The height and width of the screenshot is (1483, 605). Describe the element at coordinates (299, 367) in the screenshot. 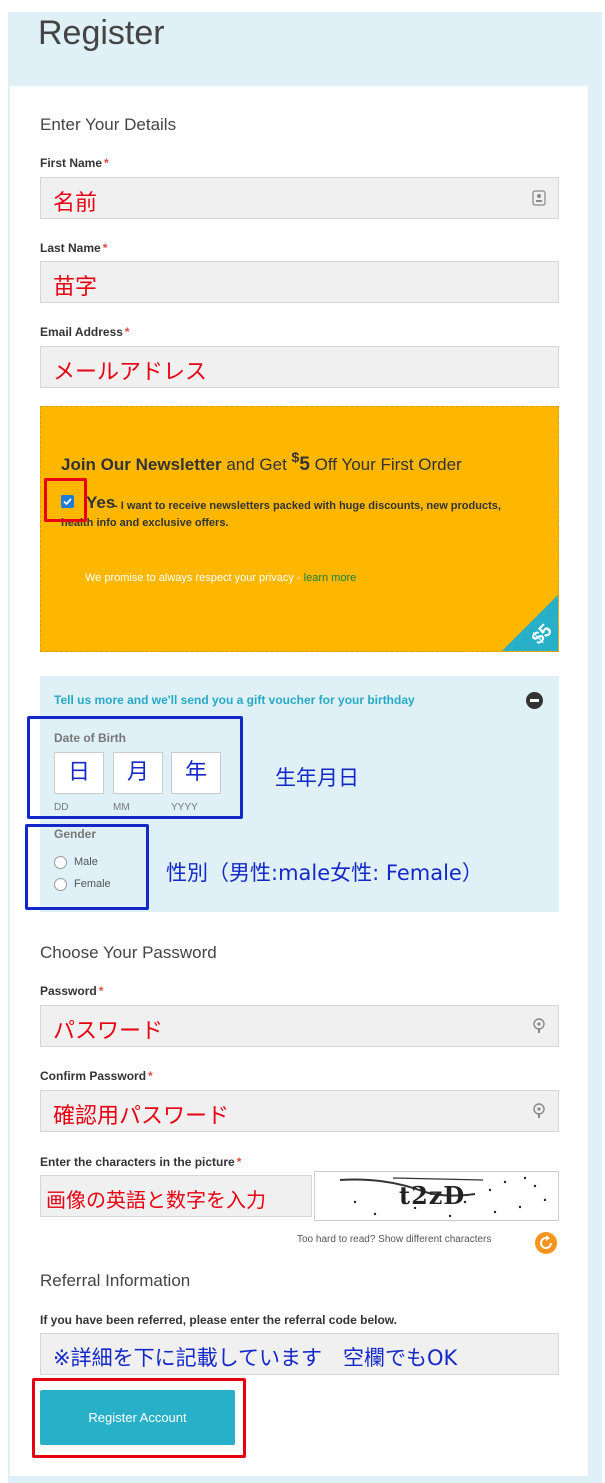

I see `email-input: メールアドレス` at that location.